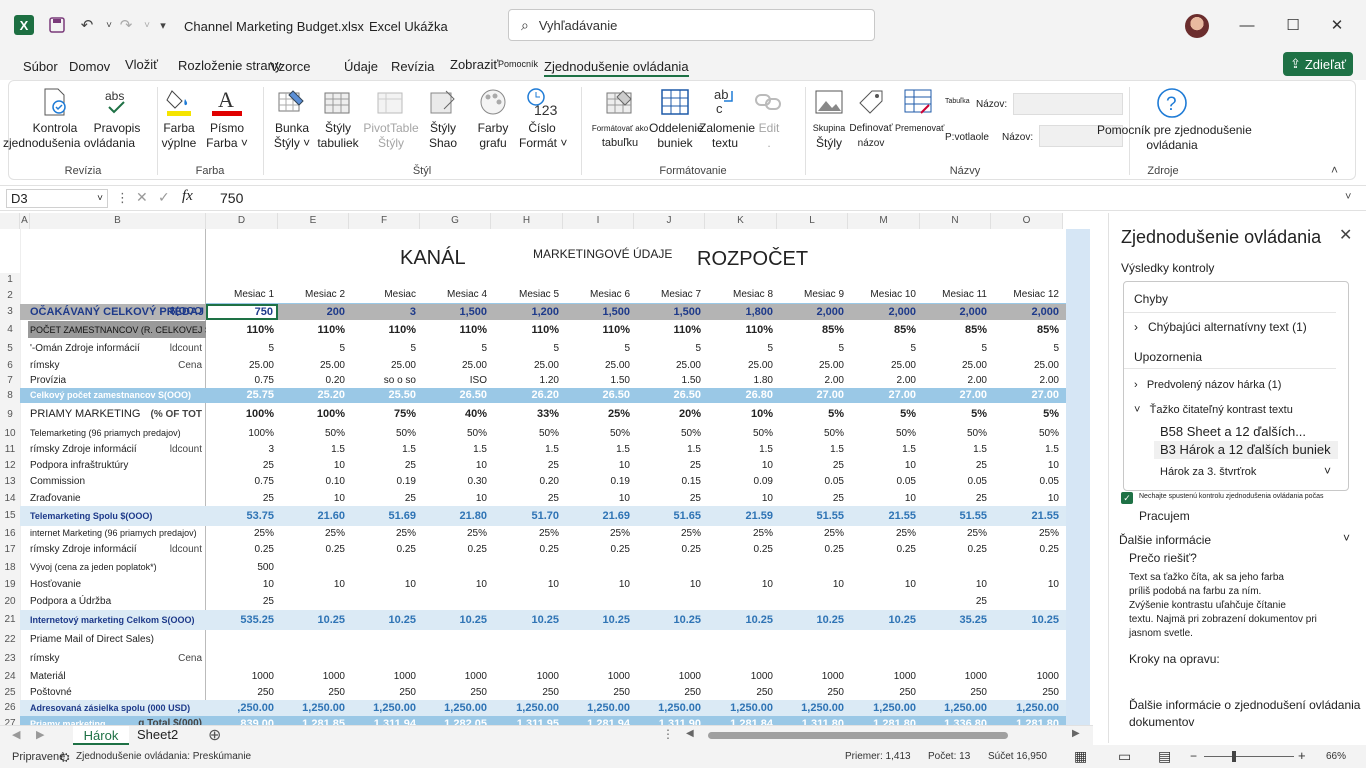 Image resolution: width=1366 pixels, height=768 pixels. I want to click on data-cell: 0.25, so click(313, 549).